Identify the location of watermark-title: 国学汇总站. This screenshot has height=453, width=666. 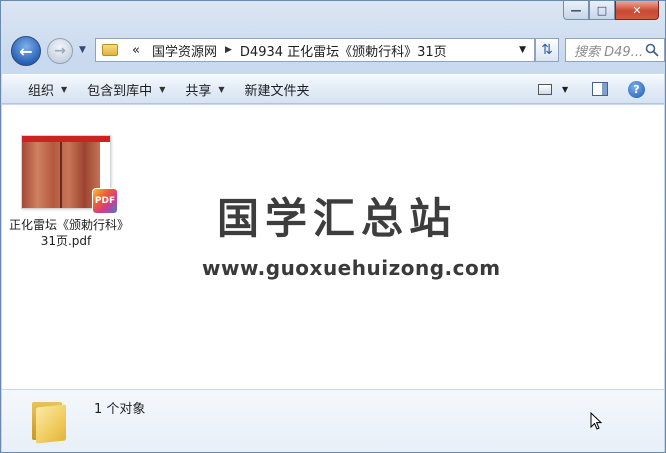
(336, 218).